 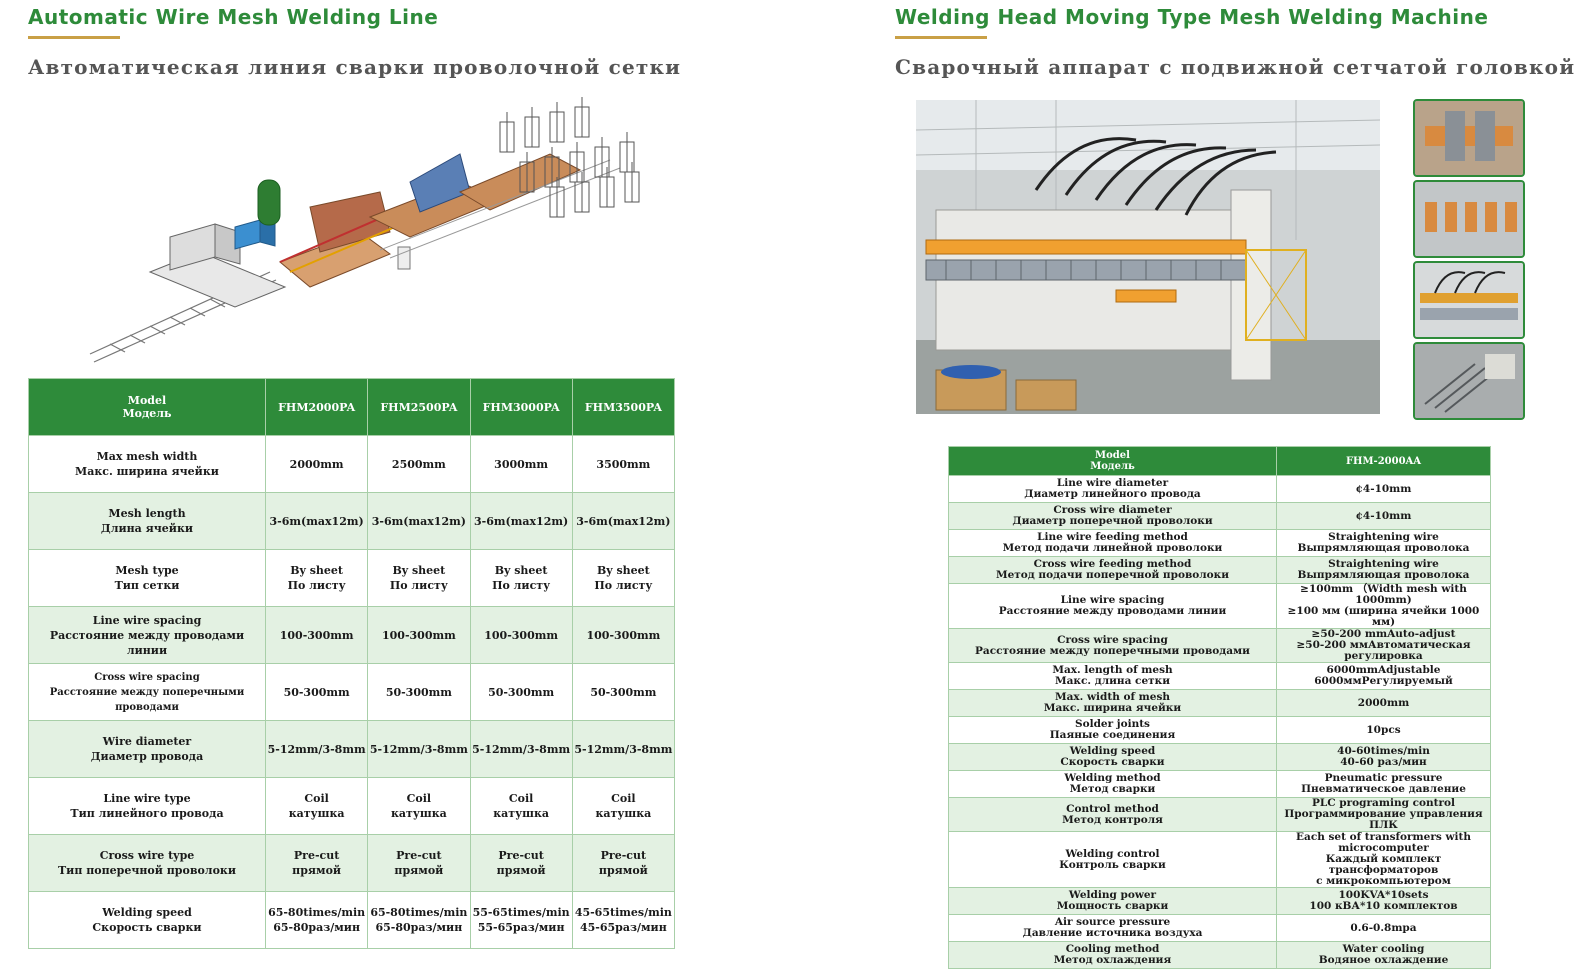 What do you see at coordinates (1383, 789) in the screenshot?
I see `cell-text-line: Пневматическое давление` at bounding box center [1383, 789].